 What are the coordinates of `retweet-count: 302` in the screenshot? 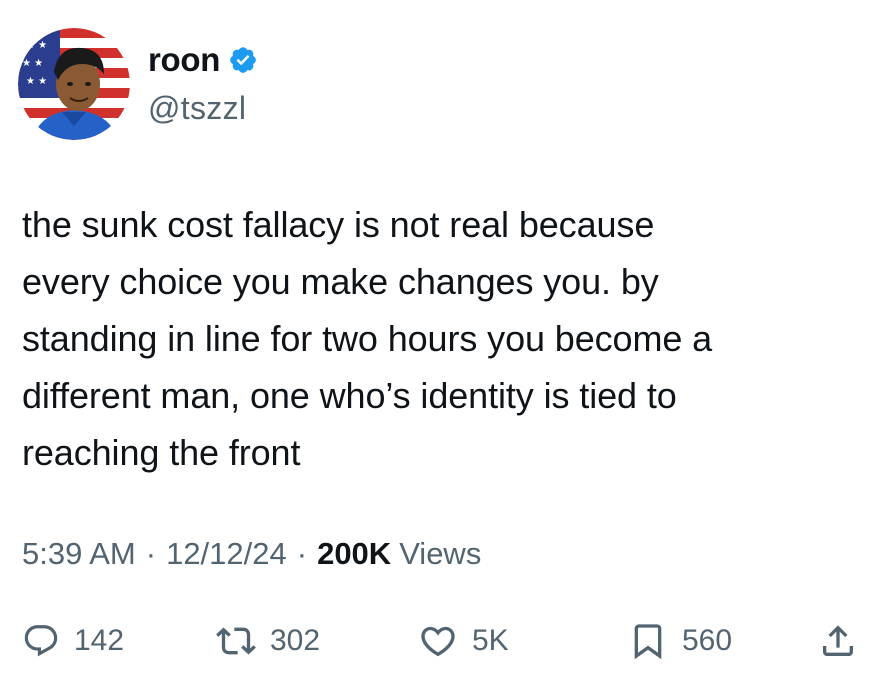 It's located at (295, 640).